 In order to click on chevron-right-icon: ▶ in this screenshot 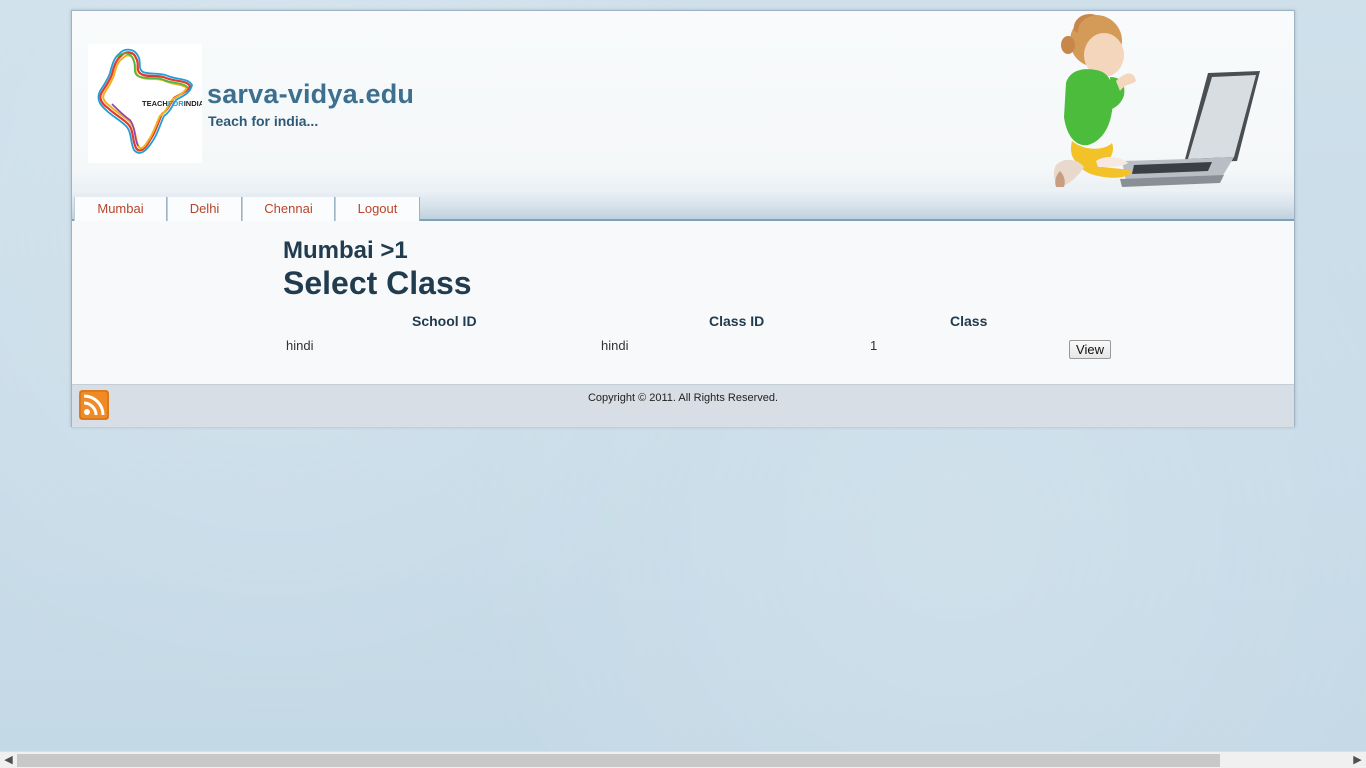, I will do `click(1357, 760)`.